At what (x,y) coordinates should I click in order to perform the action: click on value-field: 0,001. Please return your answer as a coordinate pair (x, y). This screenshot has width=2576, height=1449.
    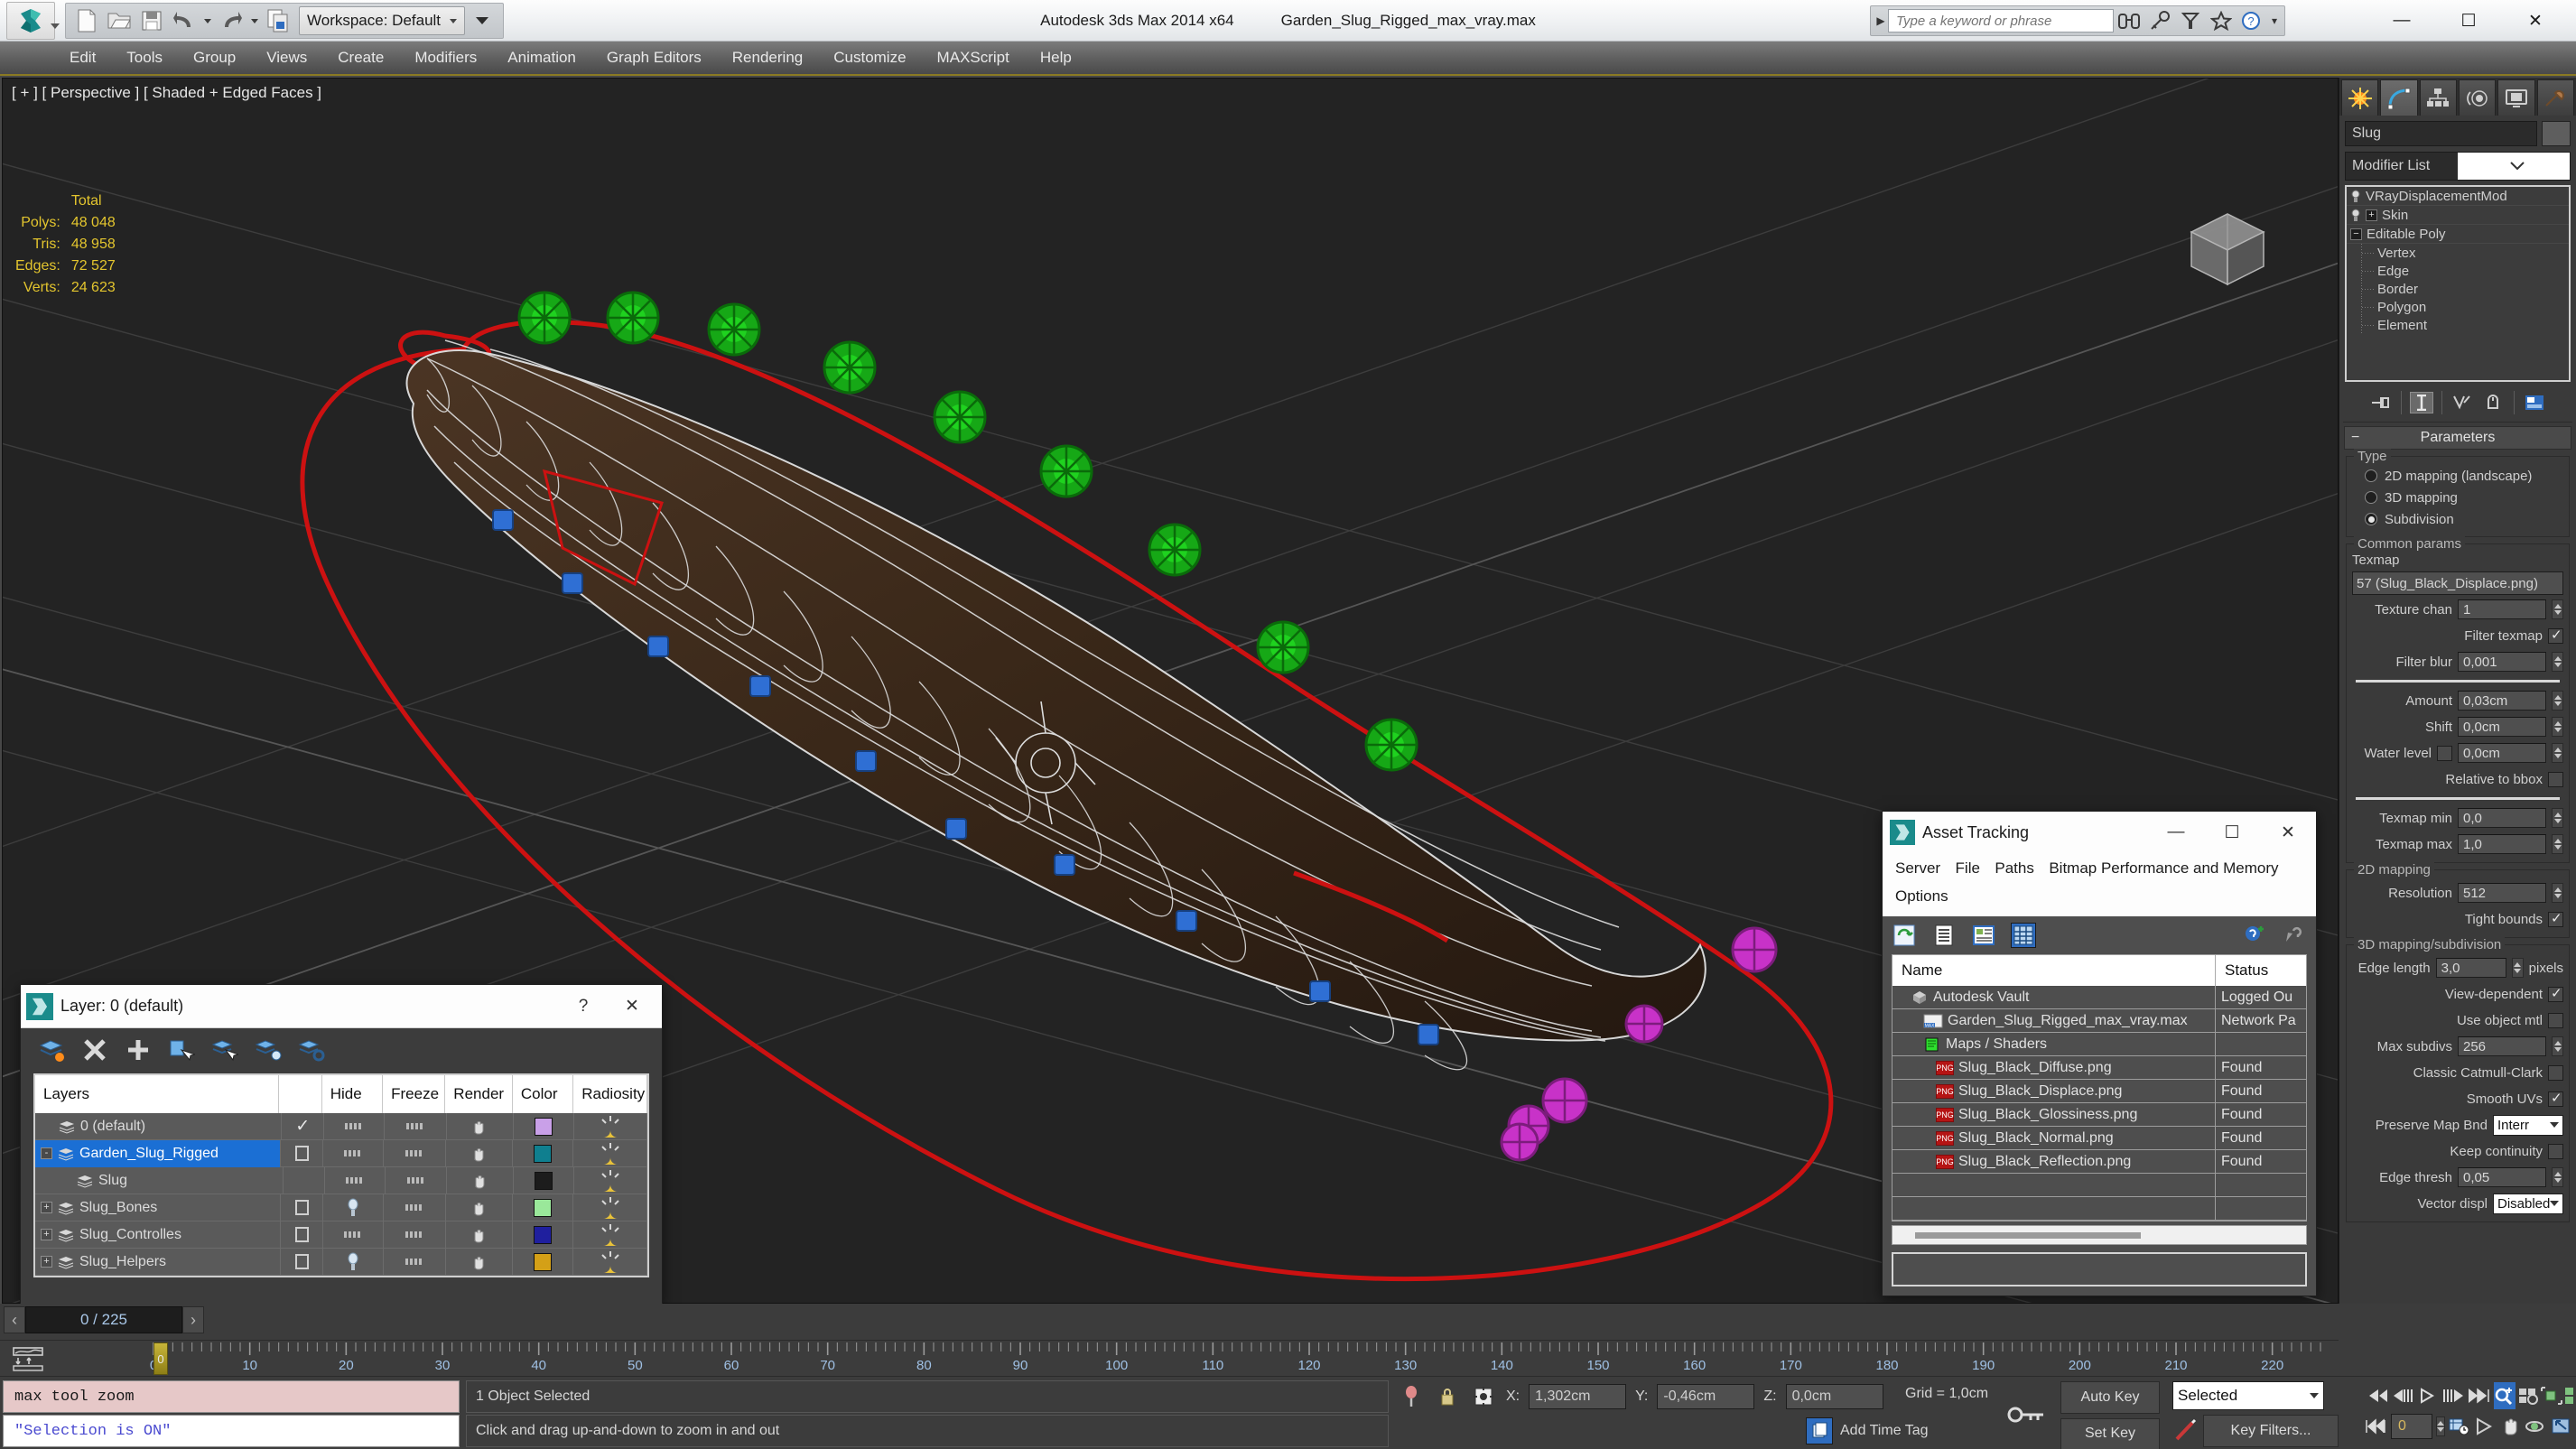
    Looking at the image, I should click on (2502, 662).